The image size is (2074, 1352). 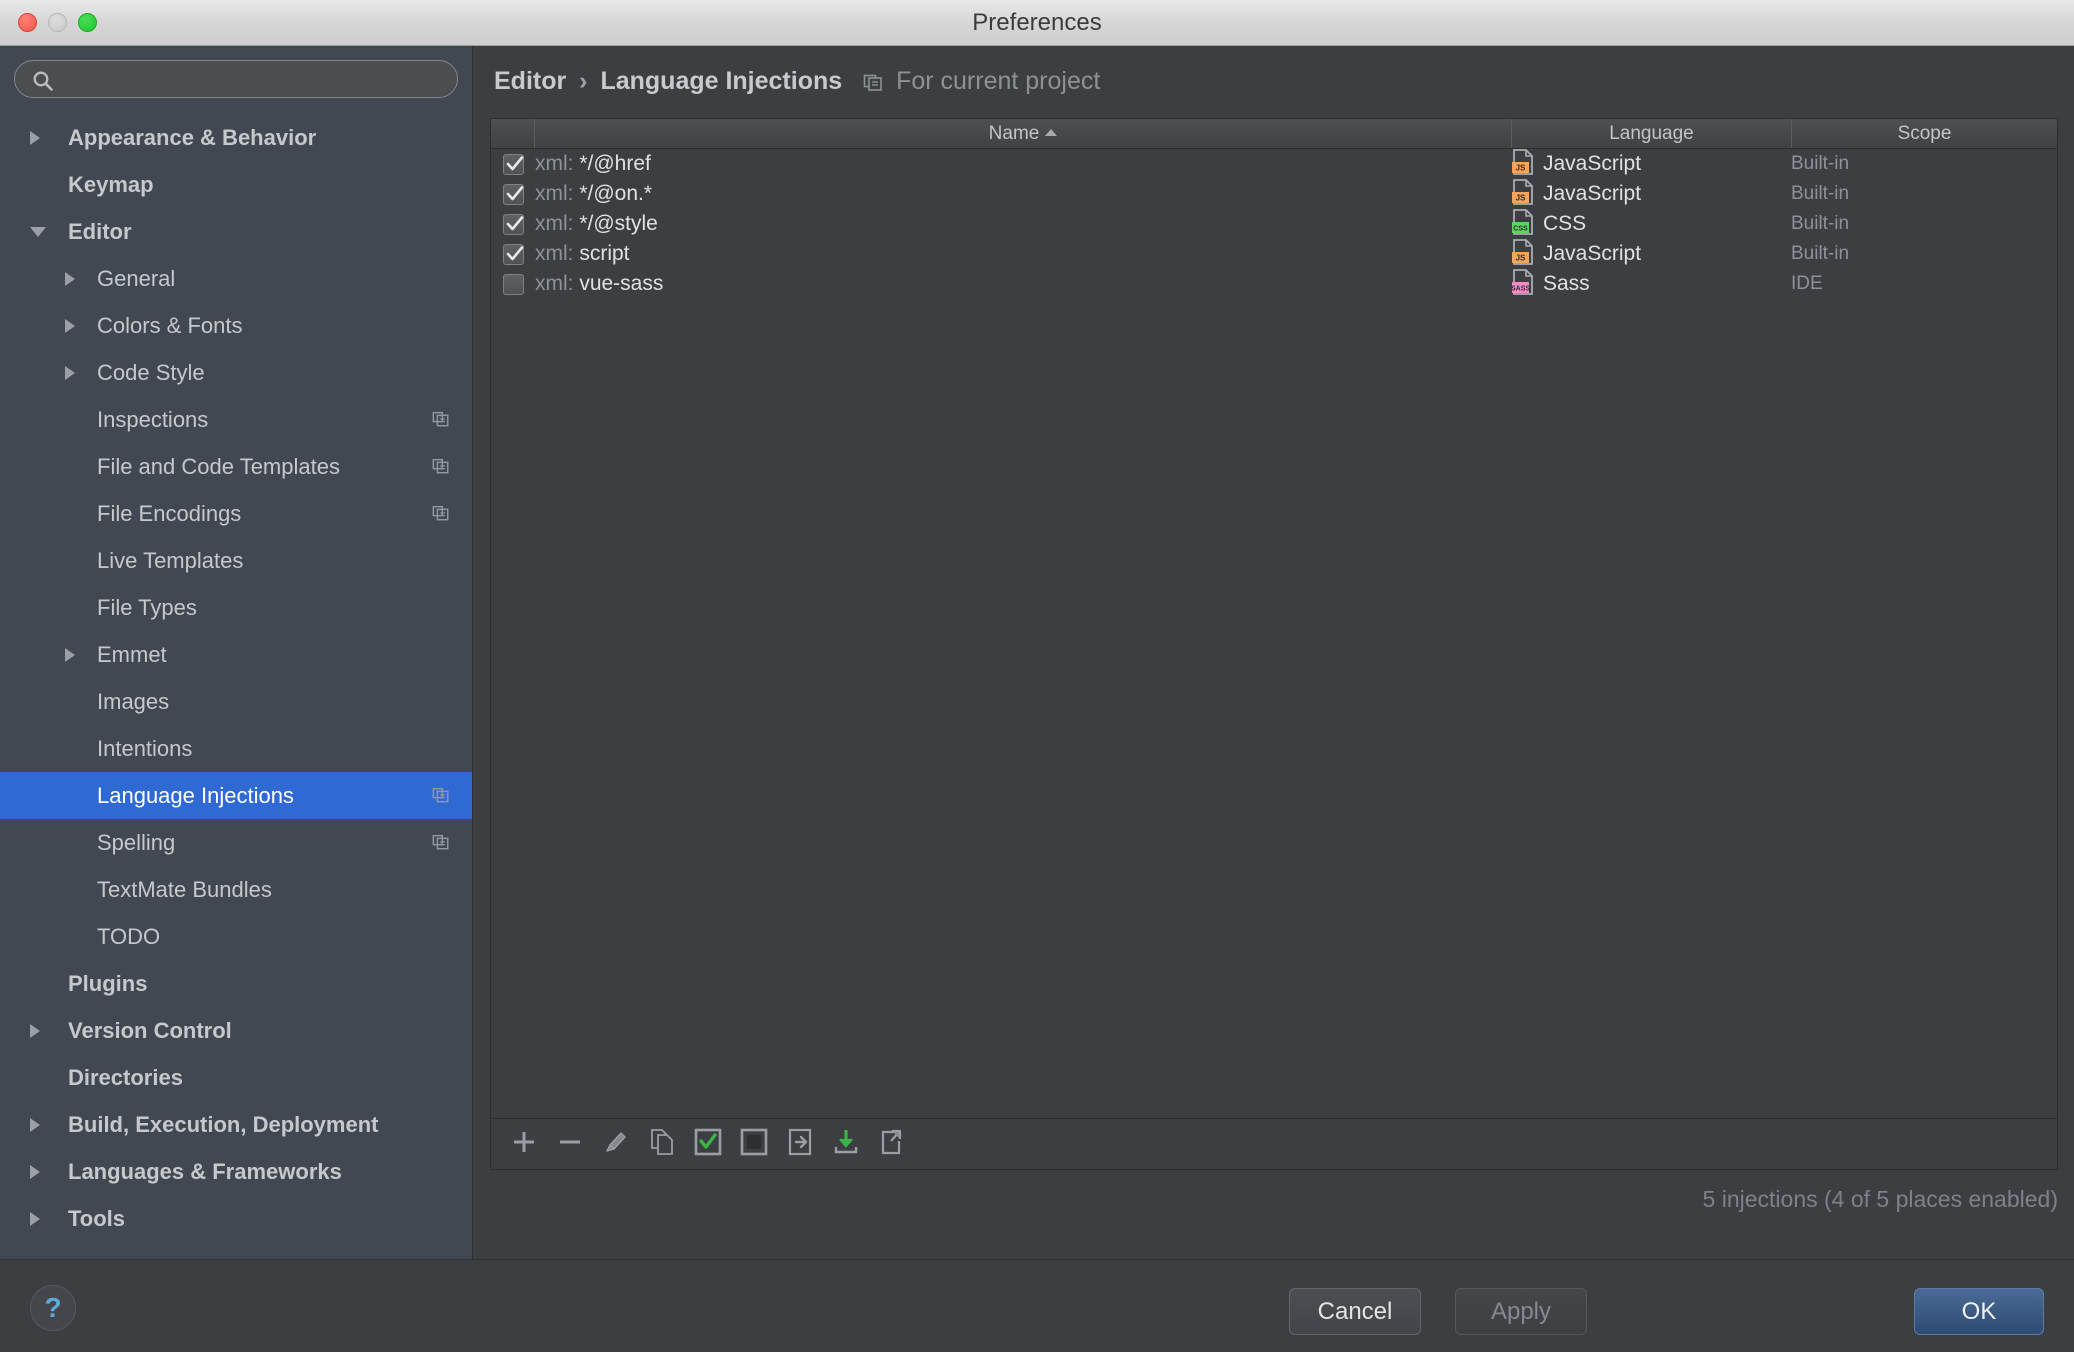 What do you see at coordinates (1274, 284) in the screenshot?
I see `table-row: xml: vue-sass SASS Sass IDE` at bounding box center [1274, 284].